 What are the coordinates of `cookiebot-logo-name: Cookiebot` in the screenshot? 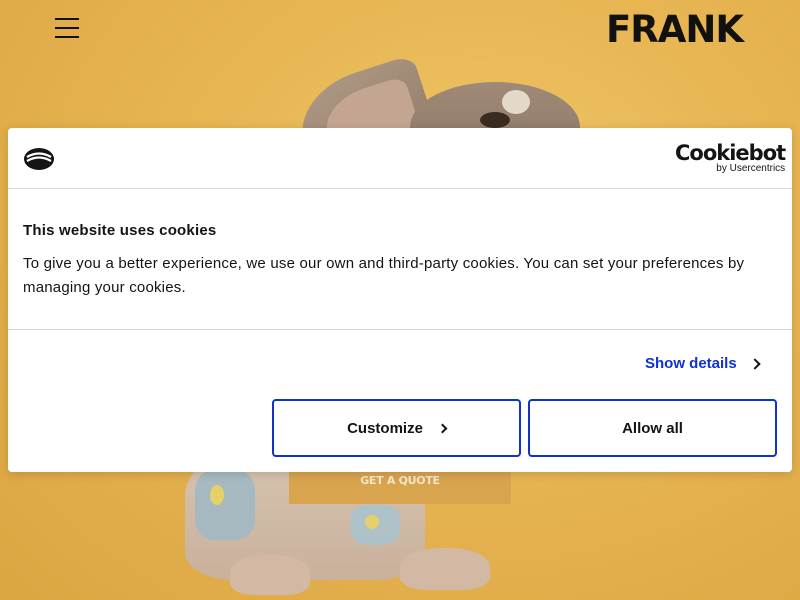 It's located at (730, 153).